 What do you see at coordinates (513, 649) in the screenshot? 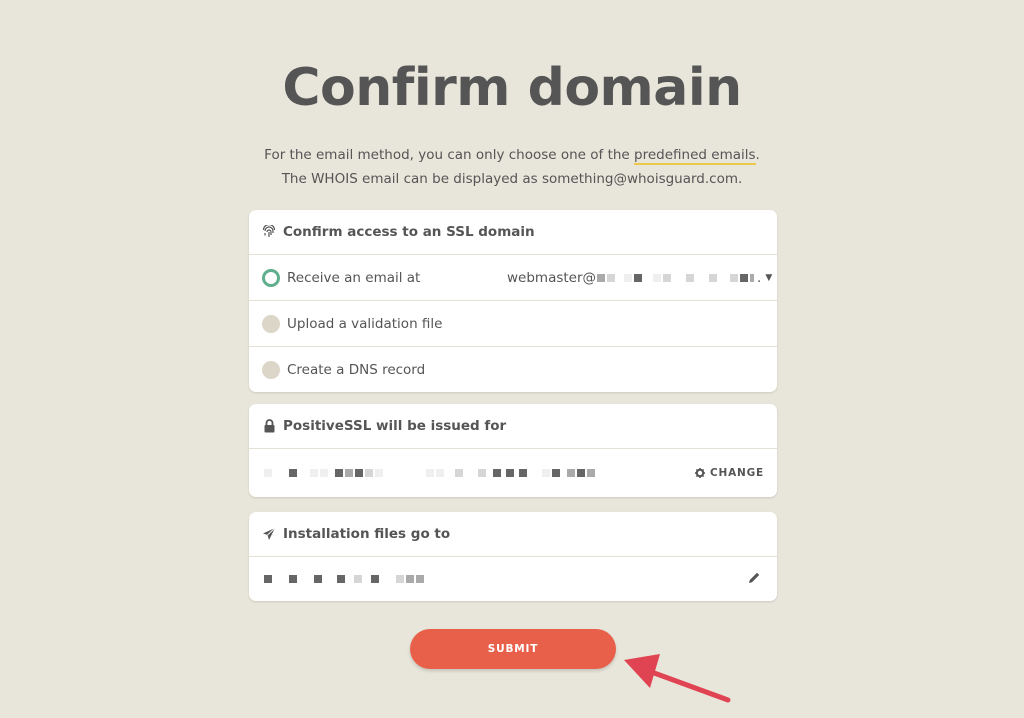
I see `submit-button: SUBMIT` at bounding box center [513, 649].